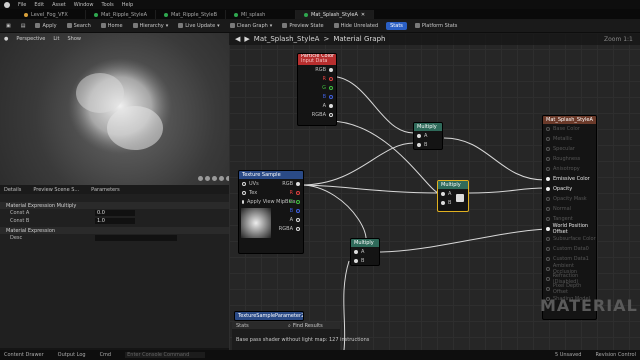  I want to click on revision-control-button: Revision Control, so click(615, 355).